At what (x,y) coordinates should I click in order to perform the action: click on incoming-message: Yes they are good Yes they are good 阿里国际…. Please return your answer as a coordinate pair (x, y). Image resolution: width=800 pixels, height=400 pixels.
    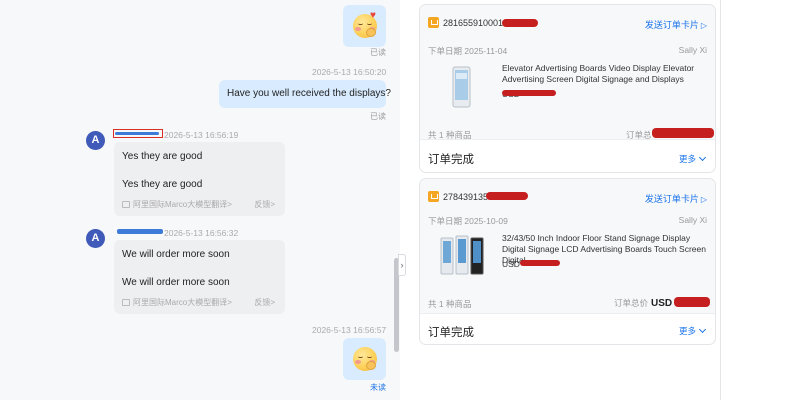
    Looking at the image, I should click on (199, 179).